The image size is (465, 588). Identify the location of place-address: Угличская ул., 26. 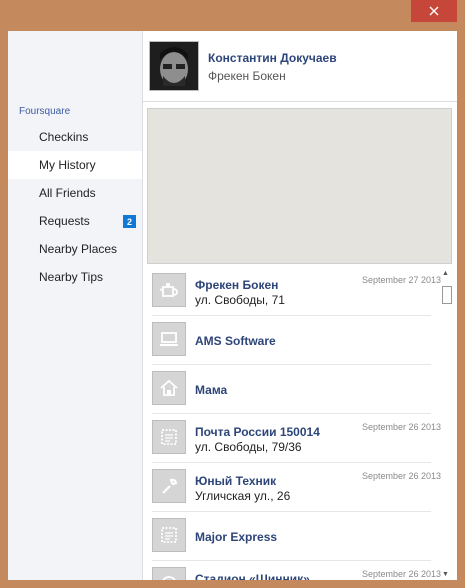
(243, 496).